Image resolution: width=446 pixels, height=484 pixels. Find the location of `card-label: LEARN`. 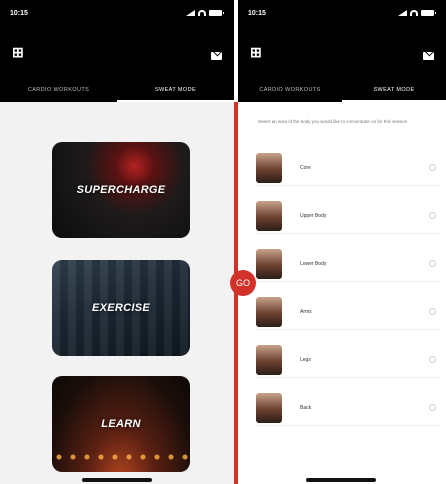

card-label: LEARN is located at coordinates (121, 424).